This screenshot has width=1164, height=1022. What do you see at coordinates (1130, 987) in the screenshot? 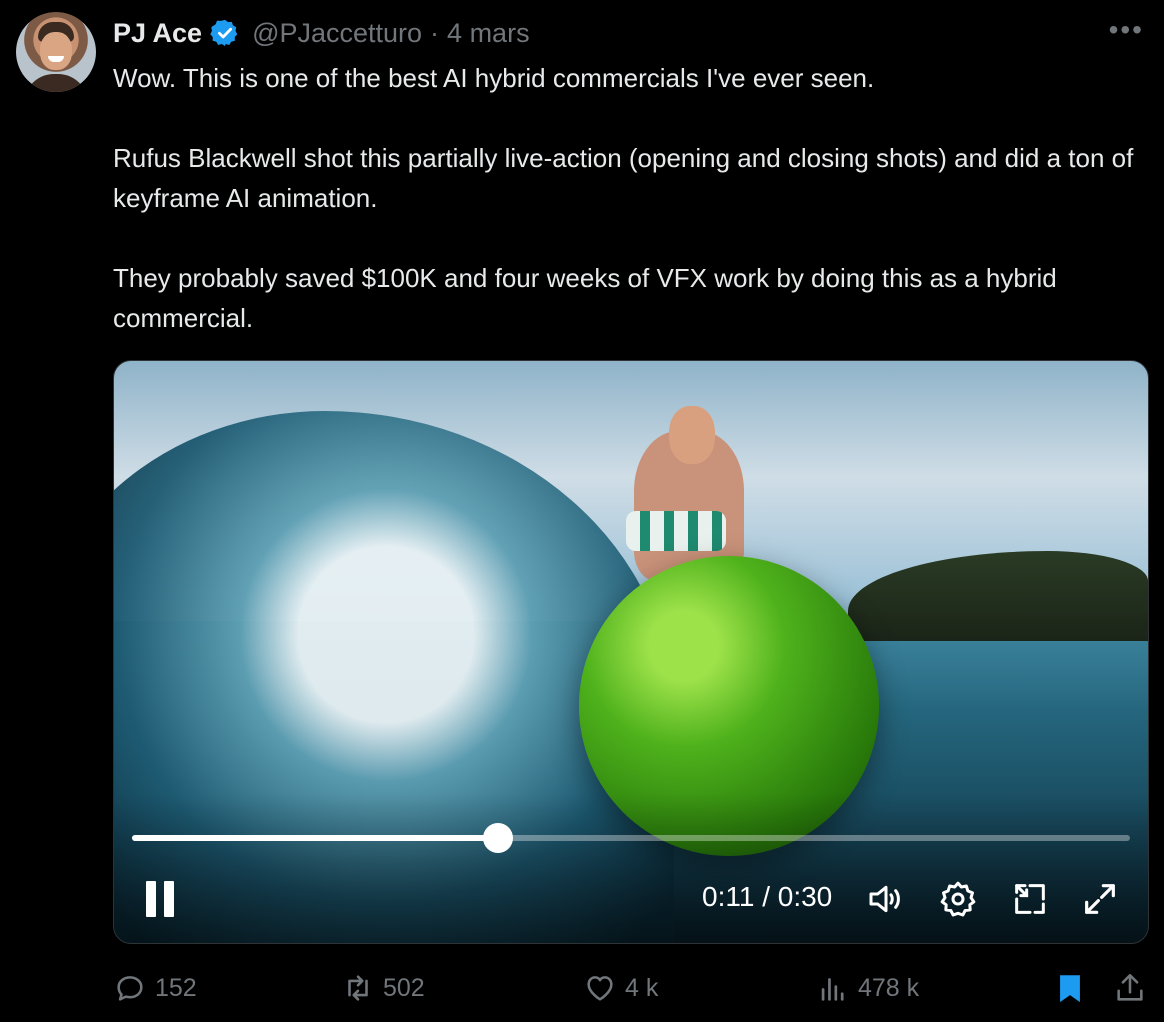
I see `share-icon` at bounding box center [1130, 987].